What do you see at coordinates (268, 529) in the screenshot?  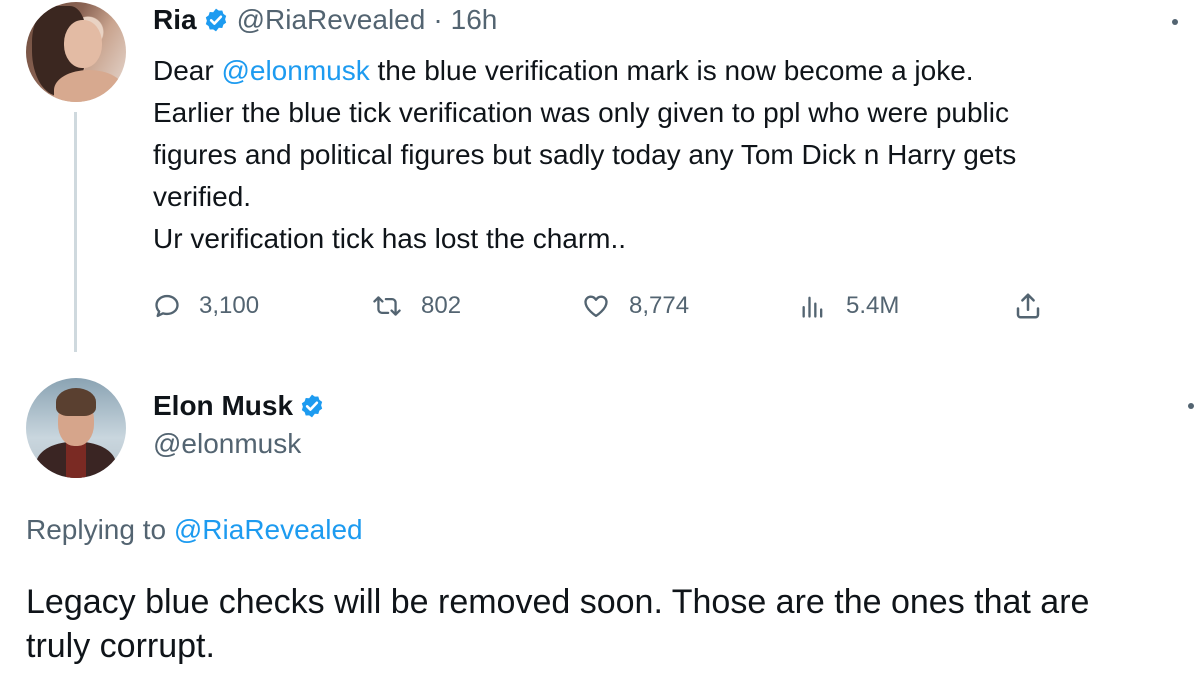 I see `replying-to-mention: @RiaRevealed` at bounding box center [268, 529].